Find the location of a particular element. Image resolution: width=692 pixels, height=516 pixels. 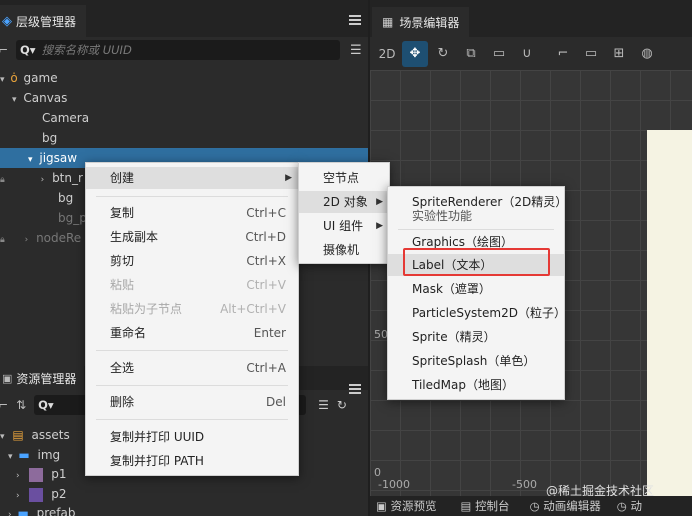

add-asset-icon: ⌐ is located at coordinates (4, 405).